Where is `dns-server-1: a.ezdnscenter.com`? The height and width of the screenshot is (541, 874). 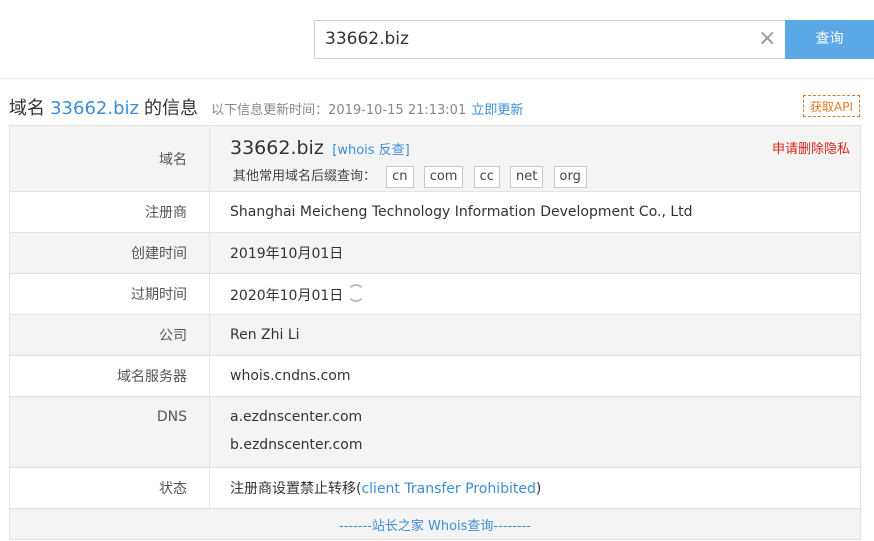
dns-server-1: a.ezdnscenter.com is located at coordinates (296, 417).